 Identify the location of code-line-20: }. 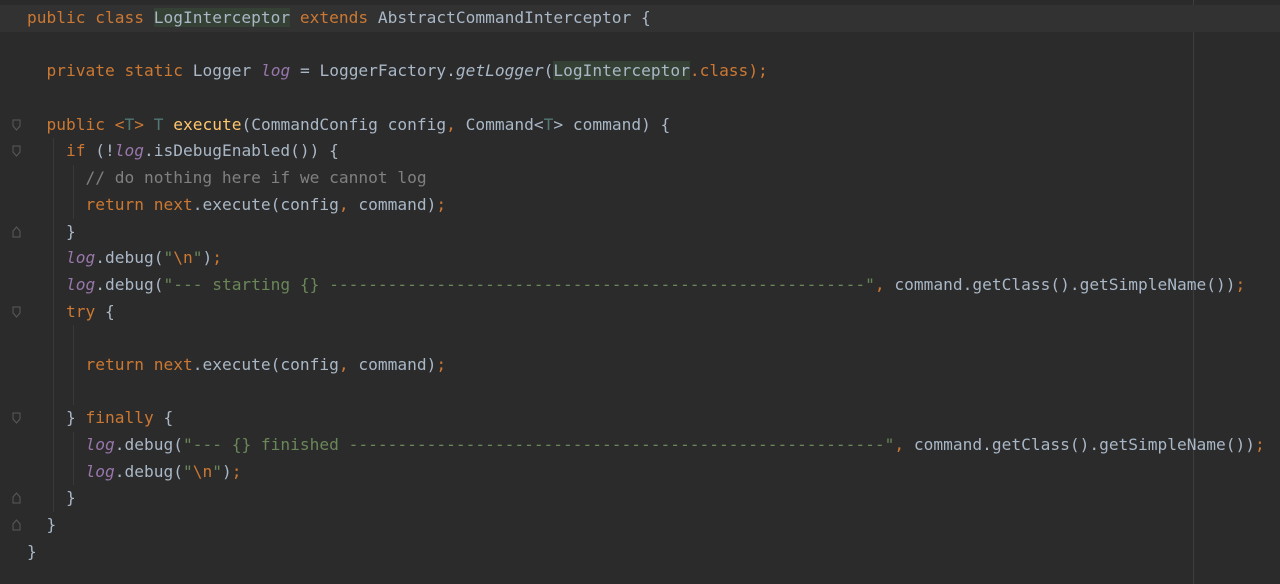
(646, 525).